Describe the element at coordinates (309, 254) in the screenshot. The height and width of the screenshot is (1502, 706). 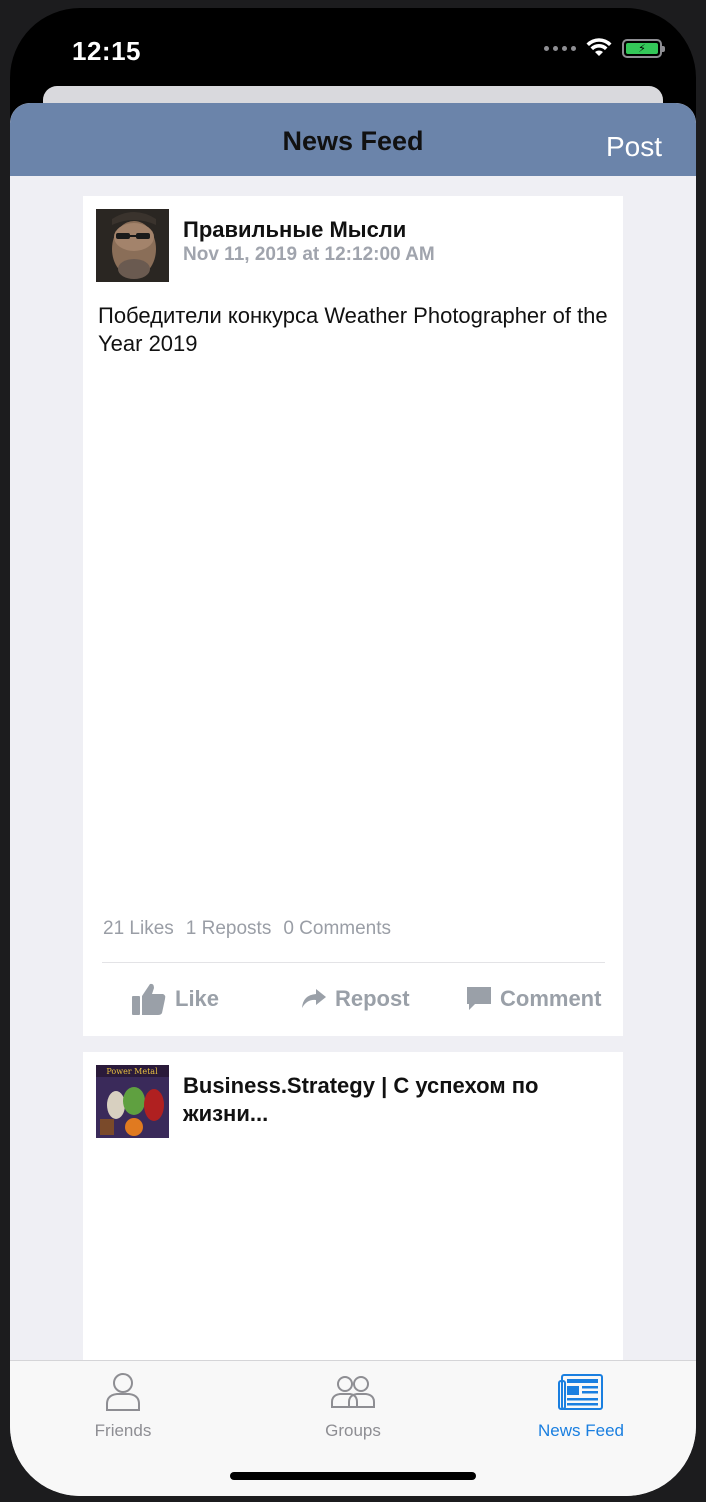
I see `post-date: Nov 11, 2019 at 12:12:00 AM` at that location.